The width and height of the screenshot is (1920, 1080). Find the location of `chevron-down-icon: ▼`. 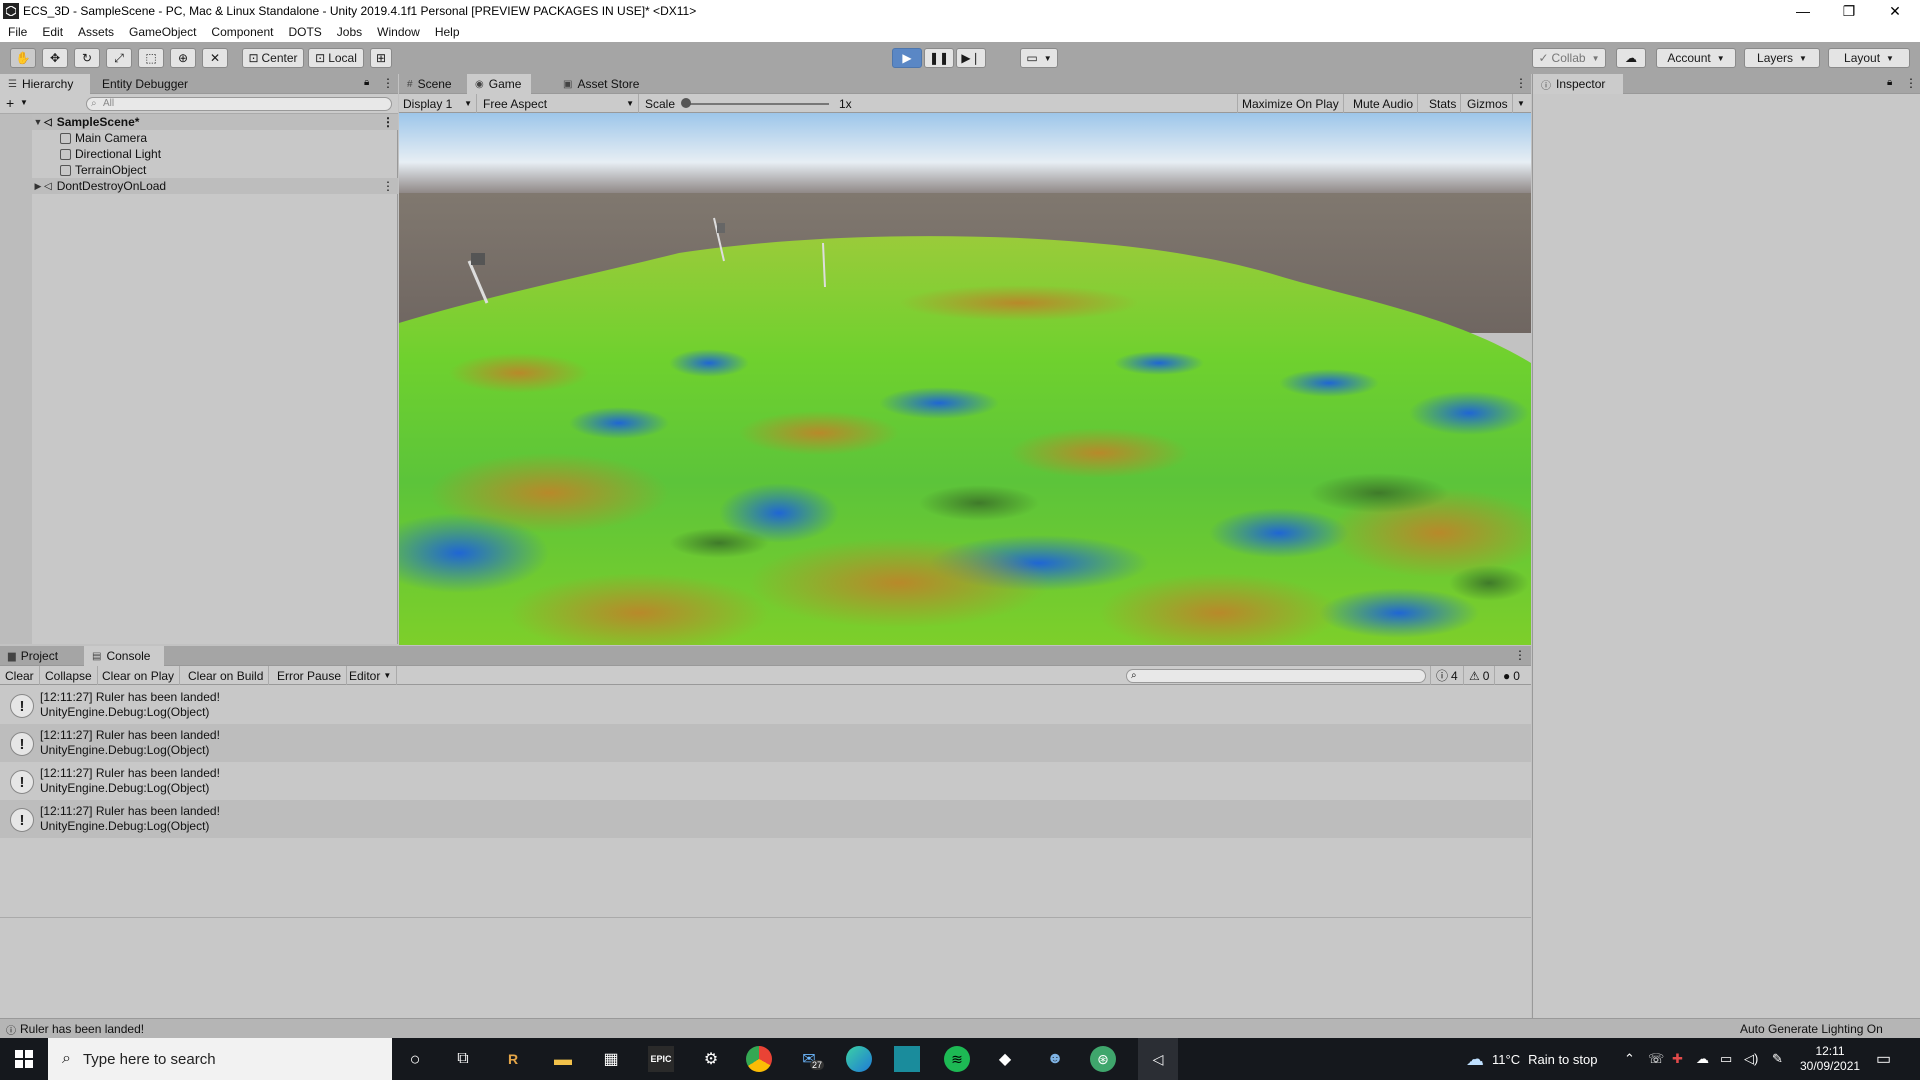

chevron-down-icon: ▼ is located at coordinates (24, 102).